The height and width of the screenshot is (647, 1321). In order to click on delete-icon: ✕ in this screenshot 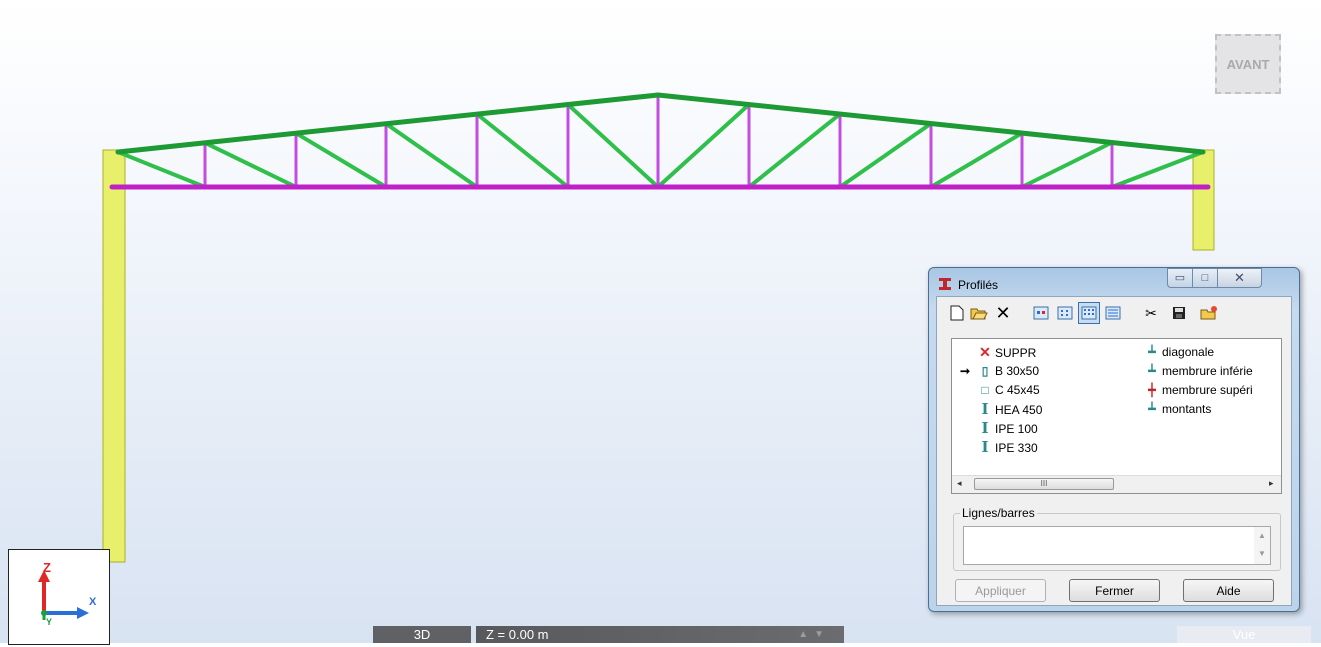, I will do `click(1003, 313)`.